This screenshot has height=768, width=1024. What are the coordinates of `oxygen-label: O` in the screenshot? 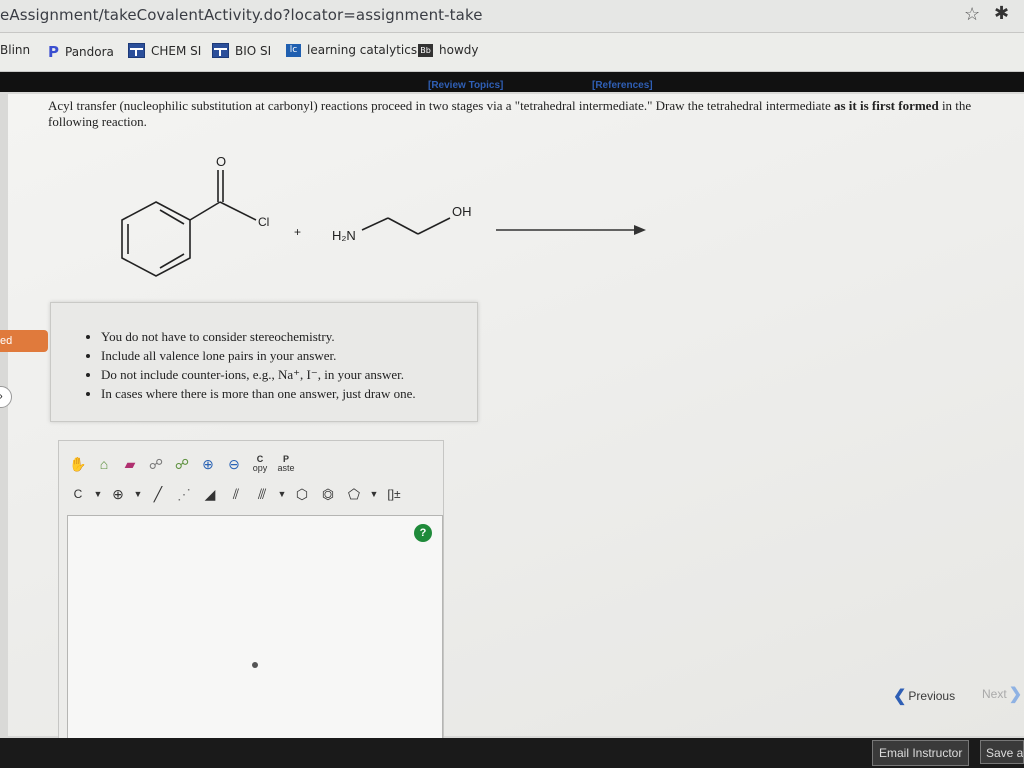 It's located at (221, 161).